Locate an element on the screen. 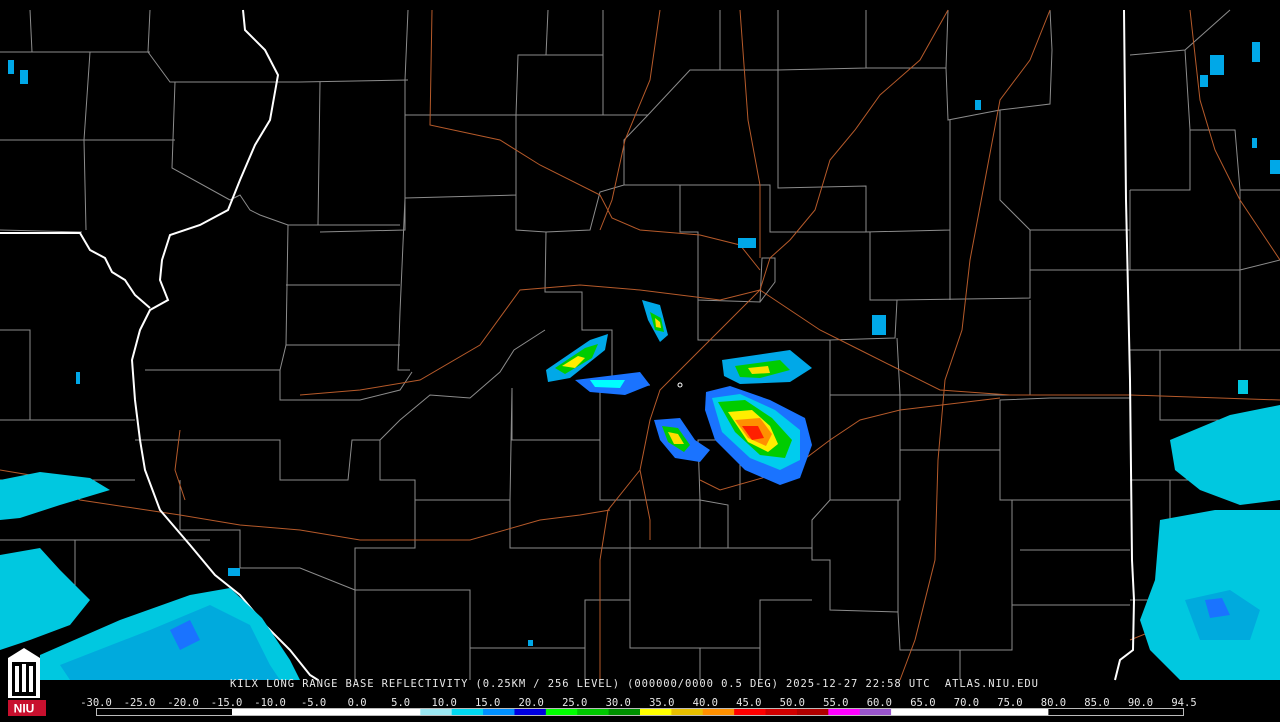 The width and height of the screenshot is (1280, 722). niu-logo: NIU is located at coordinates (24, 682).